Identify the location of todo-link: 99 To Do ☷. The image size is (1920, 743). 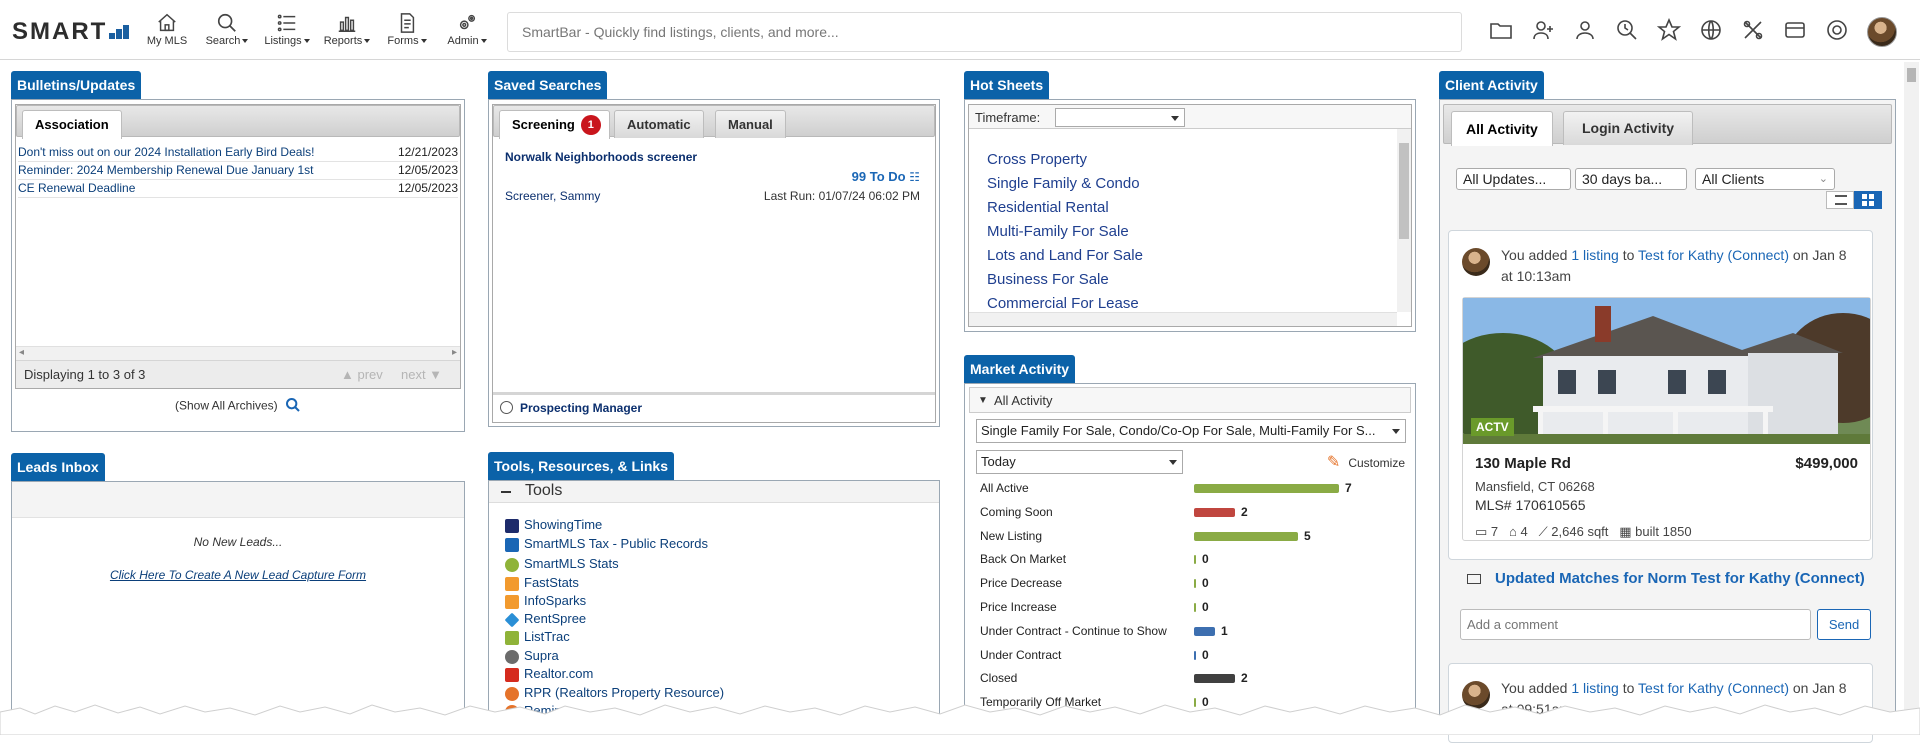
(886, 176).